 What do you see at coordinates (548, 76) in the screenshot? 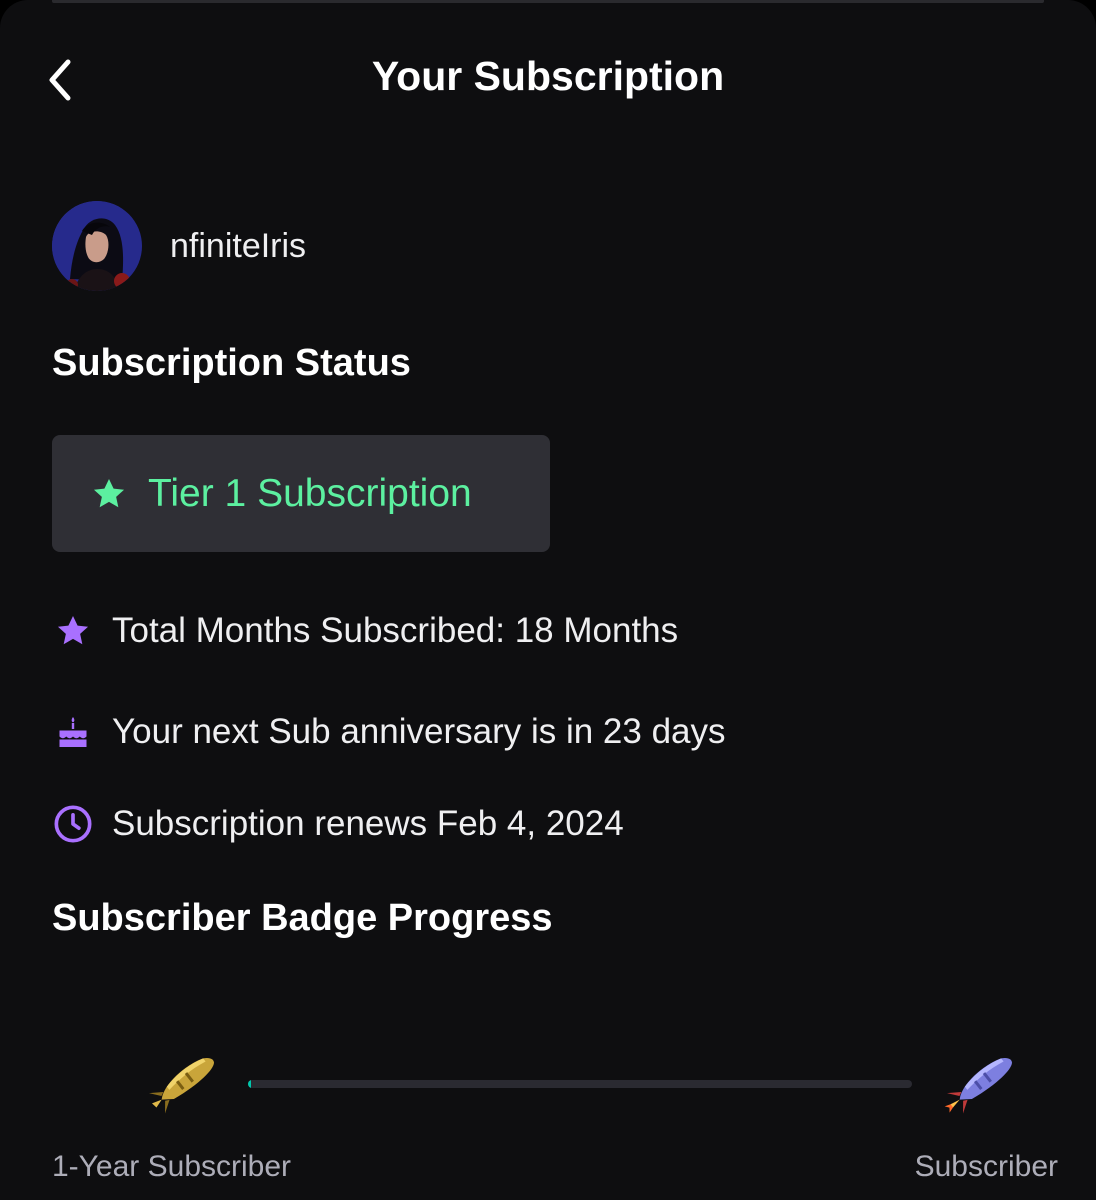
I see `page-title: Your Subscription` at bounding box center [548, 76].